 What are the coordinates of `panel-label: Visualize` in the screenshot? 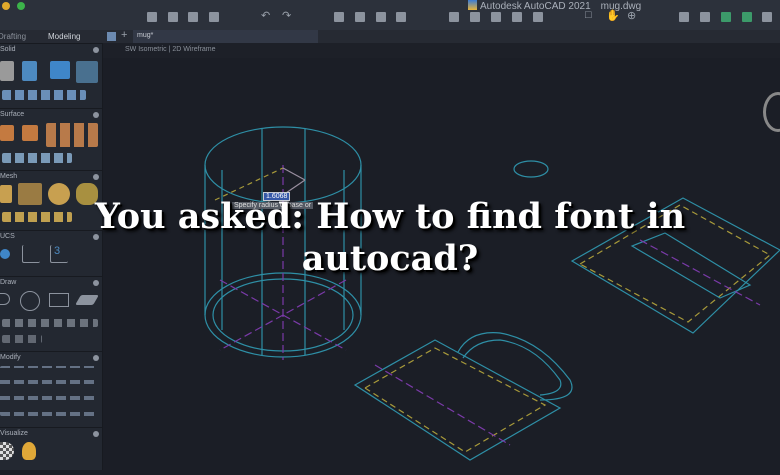 It's located at (14, 433).